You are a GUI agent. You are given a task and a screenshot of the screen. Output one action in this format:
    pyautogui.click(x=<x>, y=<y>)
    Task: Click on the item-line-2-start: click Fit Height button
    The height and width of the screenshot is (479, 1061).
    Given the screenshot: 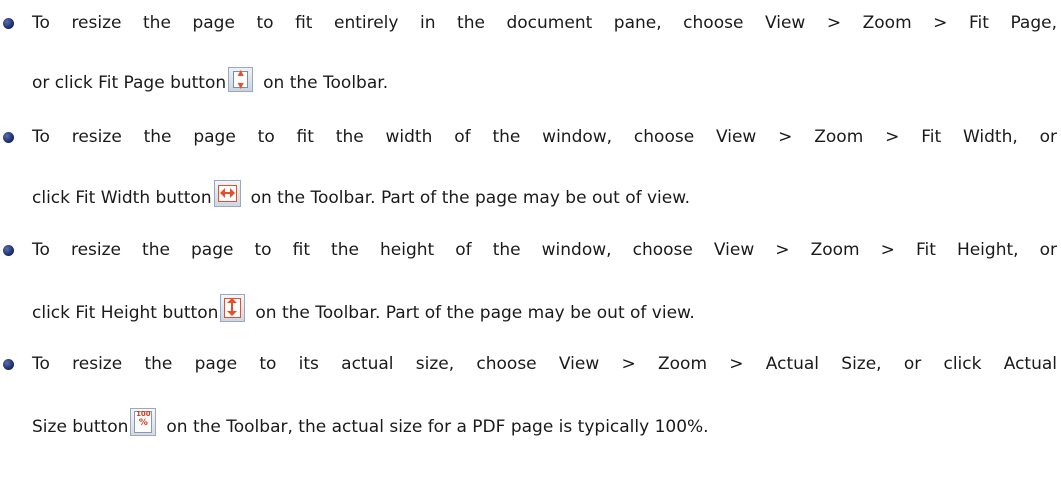 What is the action you would take?
    pyautogui.click(x=125, y=313)
    